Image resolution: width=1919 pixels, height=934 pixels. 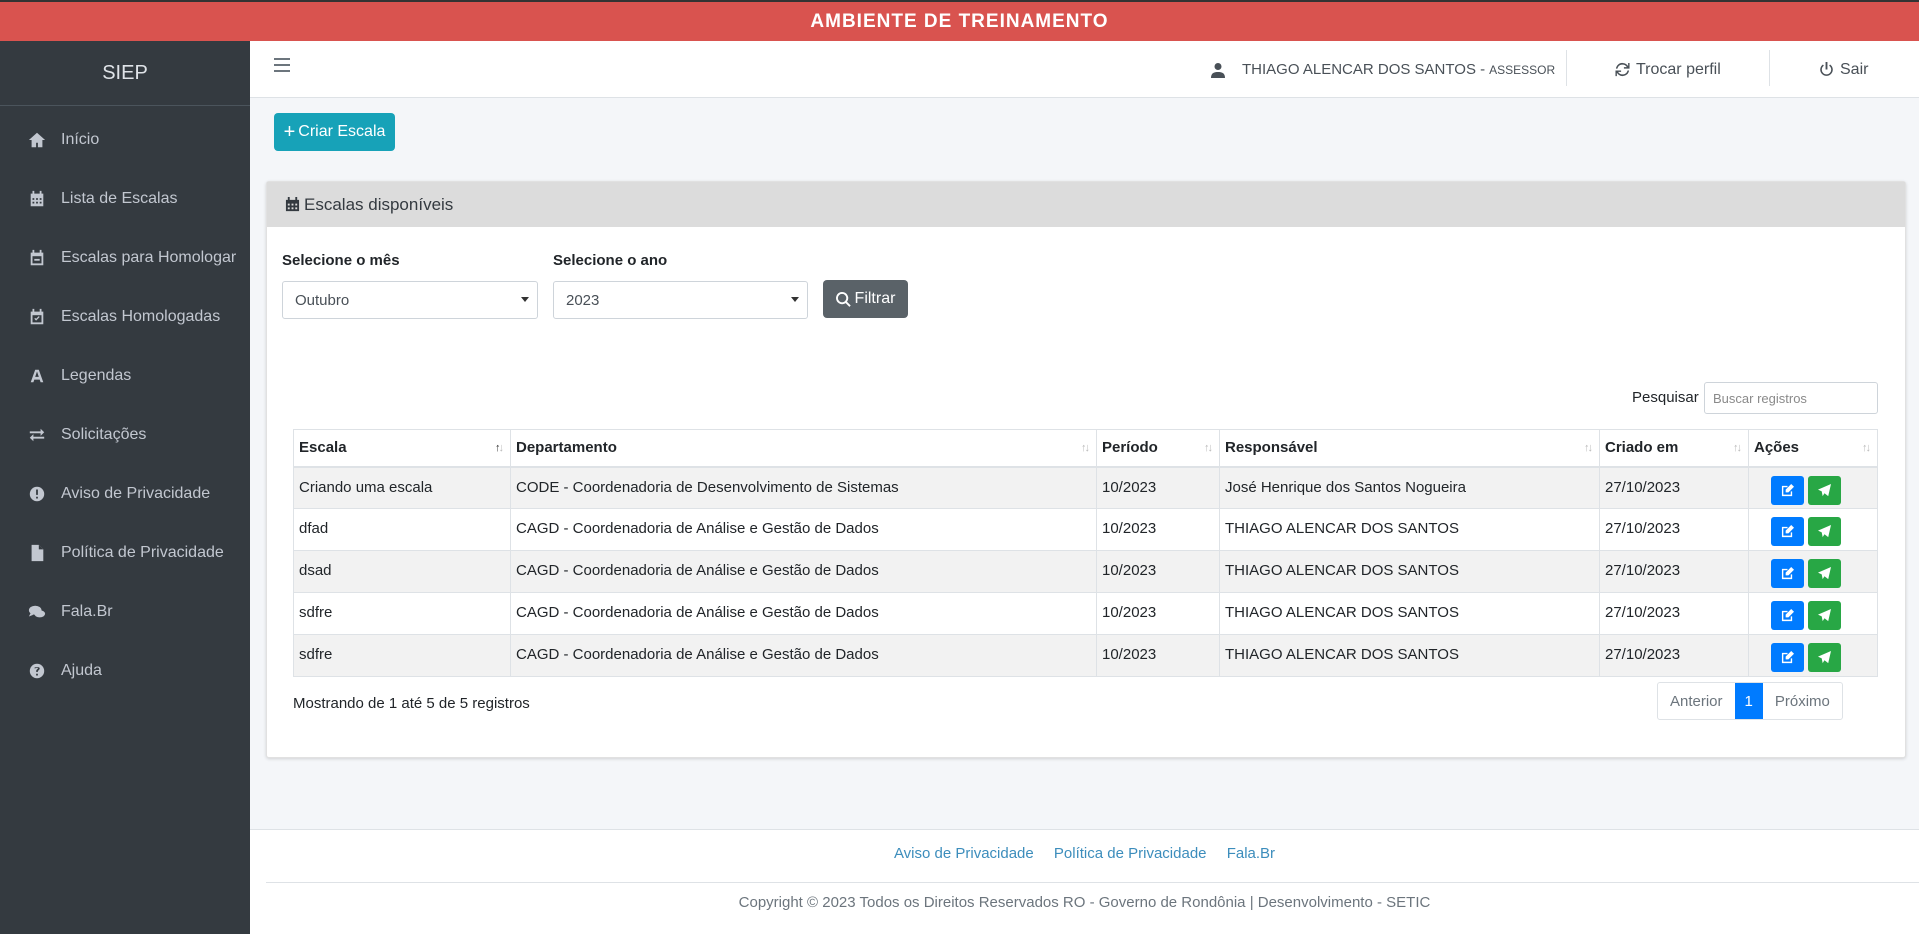 I want to click on logout-label: Sair, so click(x=1854, y=69).